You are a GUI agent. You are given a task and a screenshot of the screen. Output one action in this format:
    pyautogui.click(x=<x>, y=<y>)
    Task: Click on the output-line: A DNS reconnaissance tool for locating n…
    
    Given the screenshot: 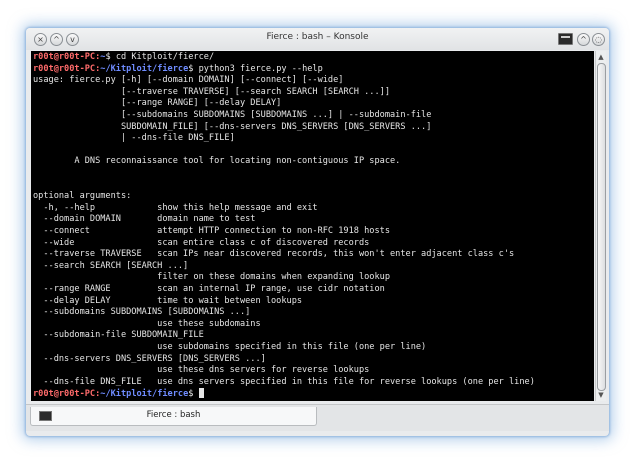 What is the action you would take?
    pyautogui.click(x=217, y=161)
    